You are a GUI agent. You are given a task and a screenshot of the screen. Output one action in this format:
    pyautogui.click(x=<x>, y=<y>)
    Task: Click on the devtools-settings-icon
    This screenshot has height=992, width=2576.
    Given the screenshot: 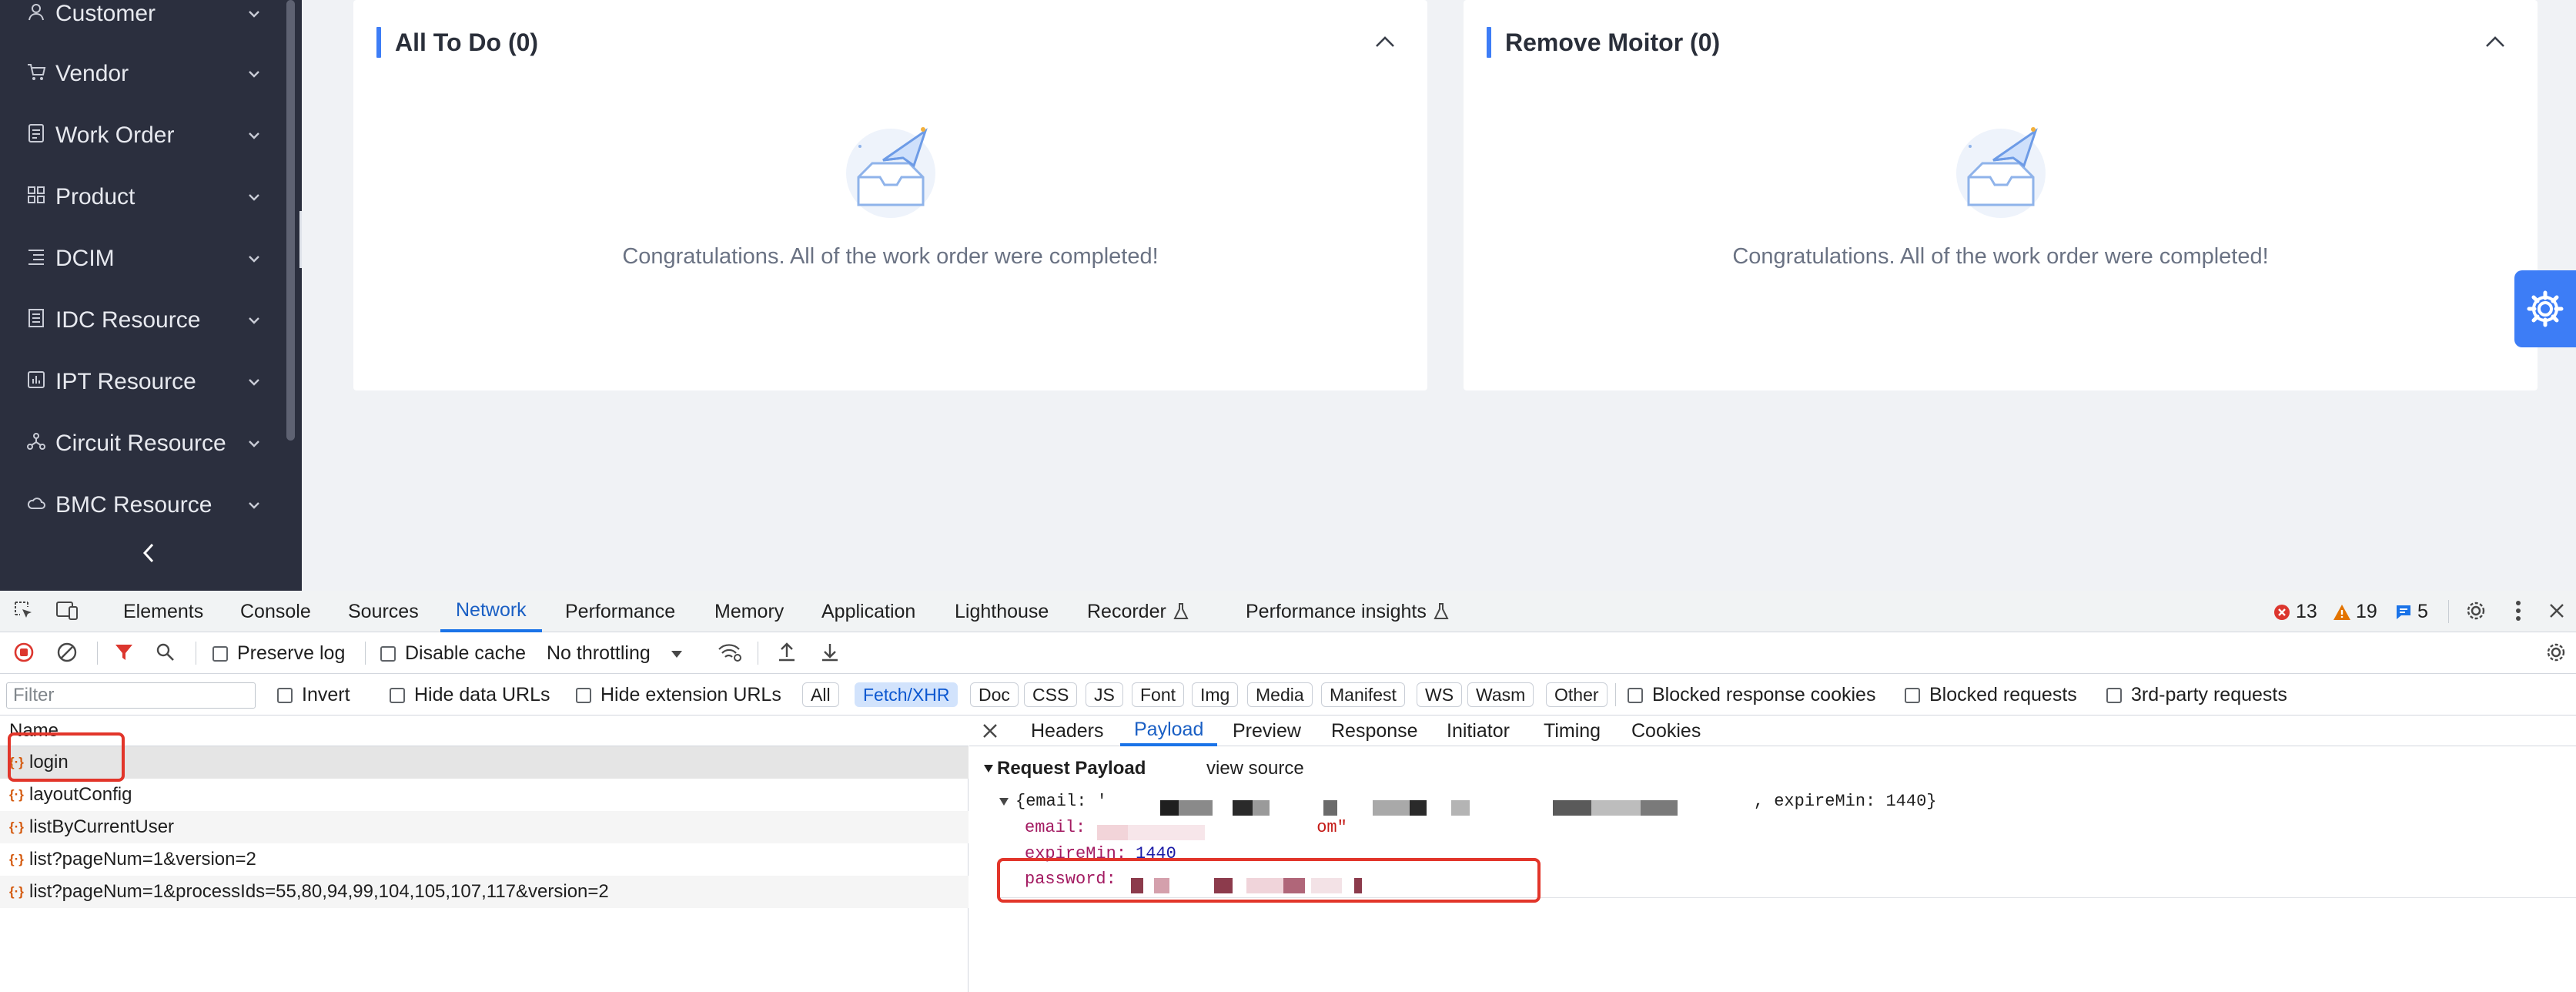 What is the action you would take?
    pyautogui.click(x=2476, y=611)
    